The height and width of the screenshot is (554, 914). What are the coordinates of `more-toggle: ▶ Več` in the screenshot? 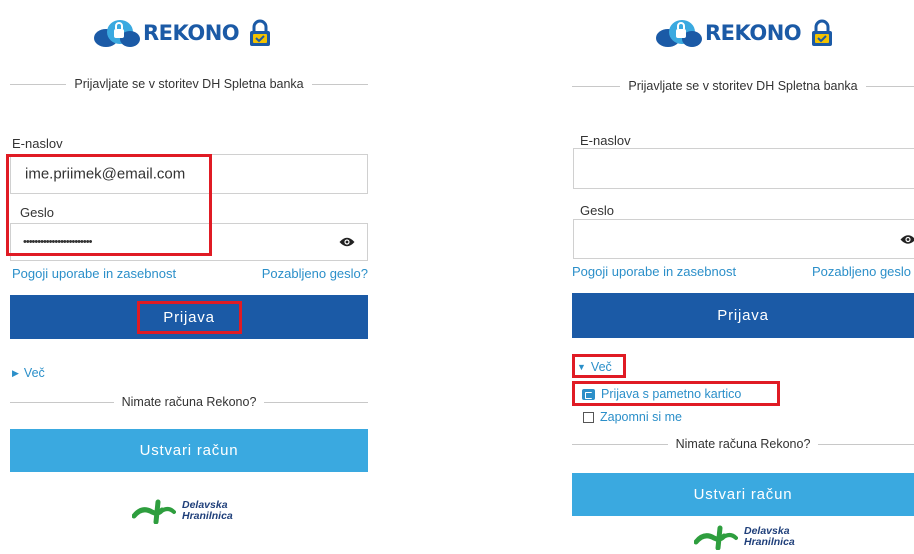 It's located at (28, 373).